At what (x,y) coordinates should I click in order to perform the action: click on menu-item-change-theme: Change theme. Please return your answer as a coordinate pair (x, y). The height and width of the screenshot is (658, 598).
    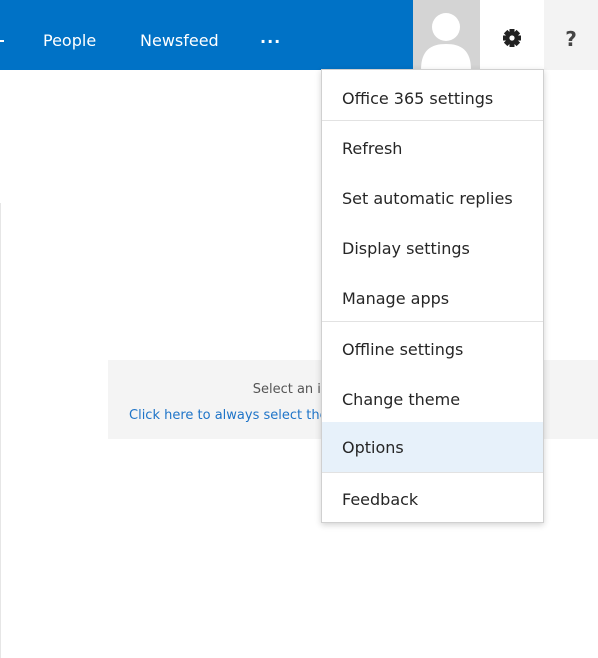
    Looking at the image, I should click on (432, 398).